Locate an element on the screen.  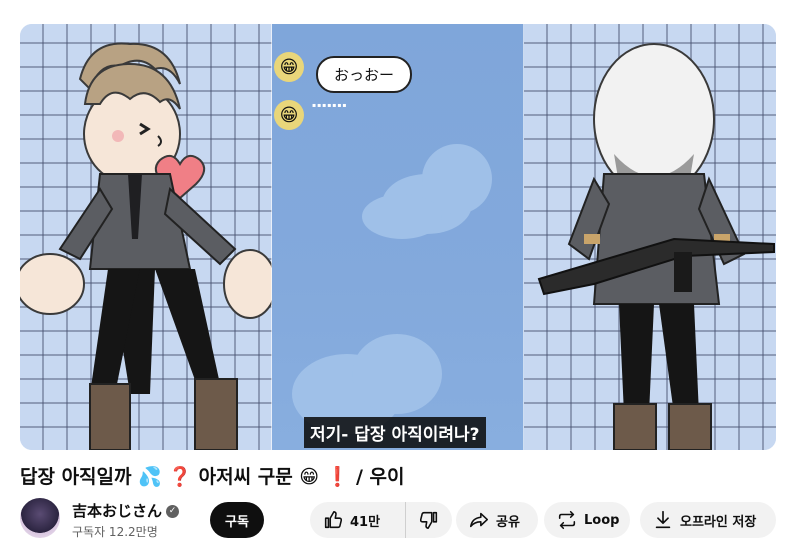
like-dislike-group: 41만 is located at coordinates (381, 520).